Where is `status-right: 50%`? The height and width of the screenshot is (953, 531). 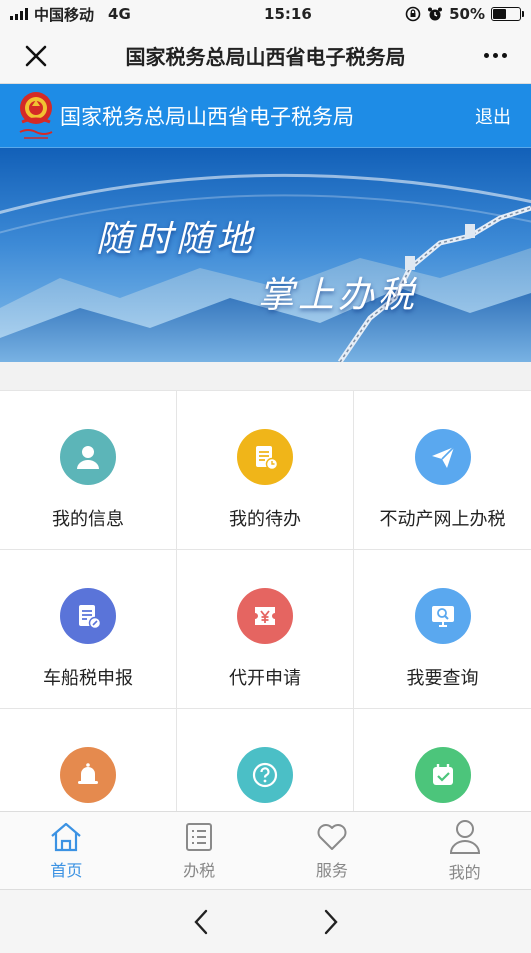 status-right: 50% is located at coordinates (464, 14).